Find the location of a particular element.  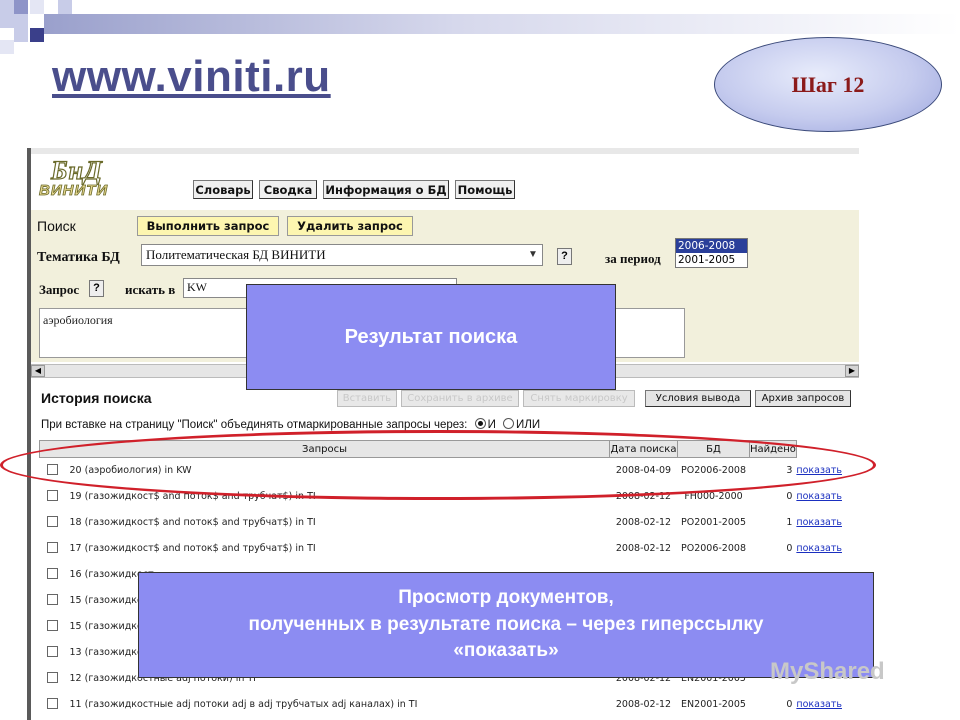

query-help-button: ? is located at coordinates (96, 288).